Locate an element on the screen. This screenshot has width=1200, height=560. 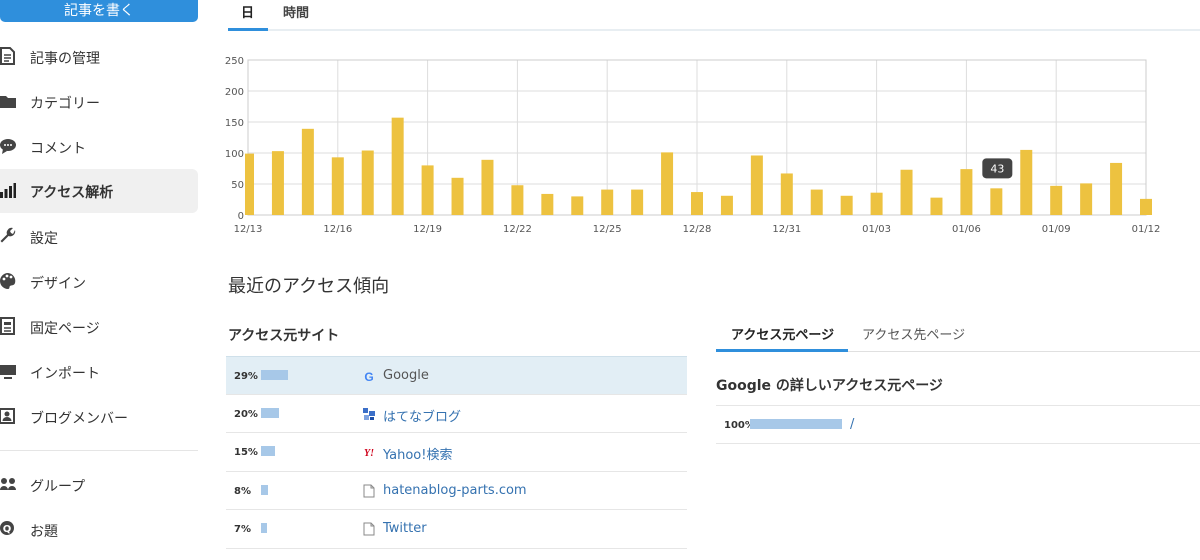
sidebar-item-blog-members: ブログメンバー is located at coordinates (99, 417).